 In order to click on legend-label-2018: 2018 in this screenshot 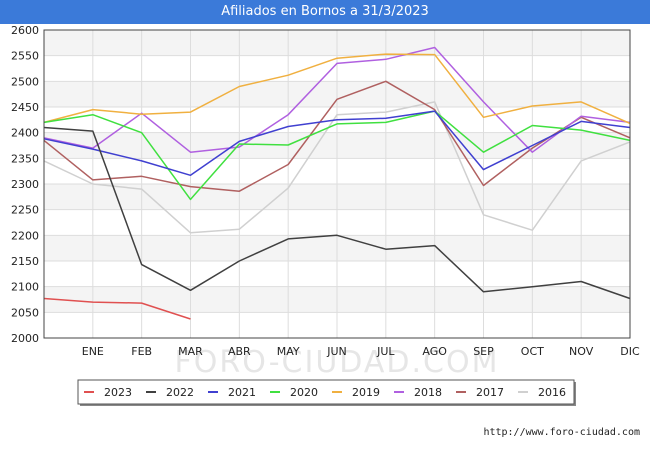, I will do `click(428, 392)`.